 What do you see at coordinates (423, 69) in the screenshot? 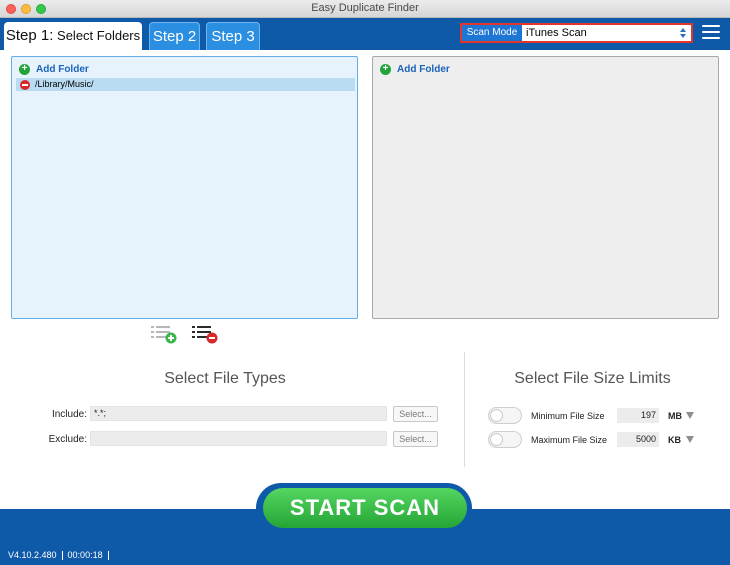
I see `add-folder-label-right: Add Folder` at bounding box center [423, 69].